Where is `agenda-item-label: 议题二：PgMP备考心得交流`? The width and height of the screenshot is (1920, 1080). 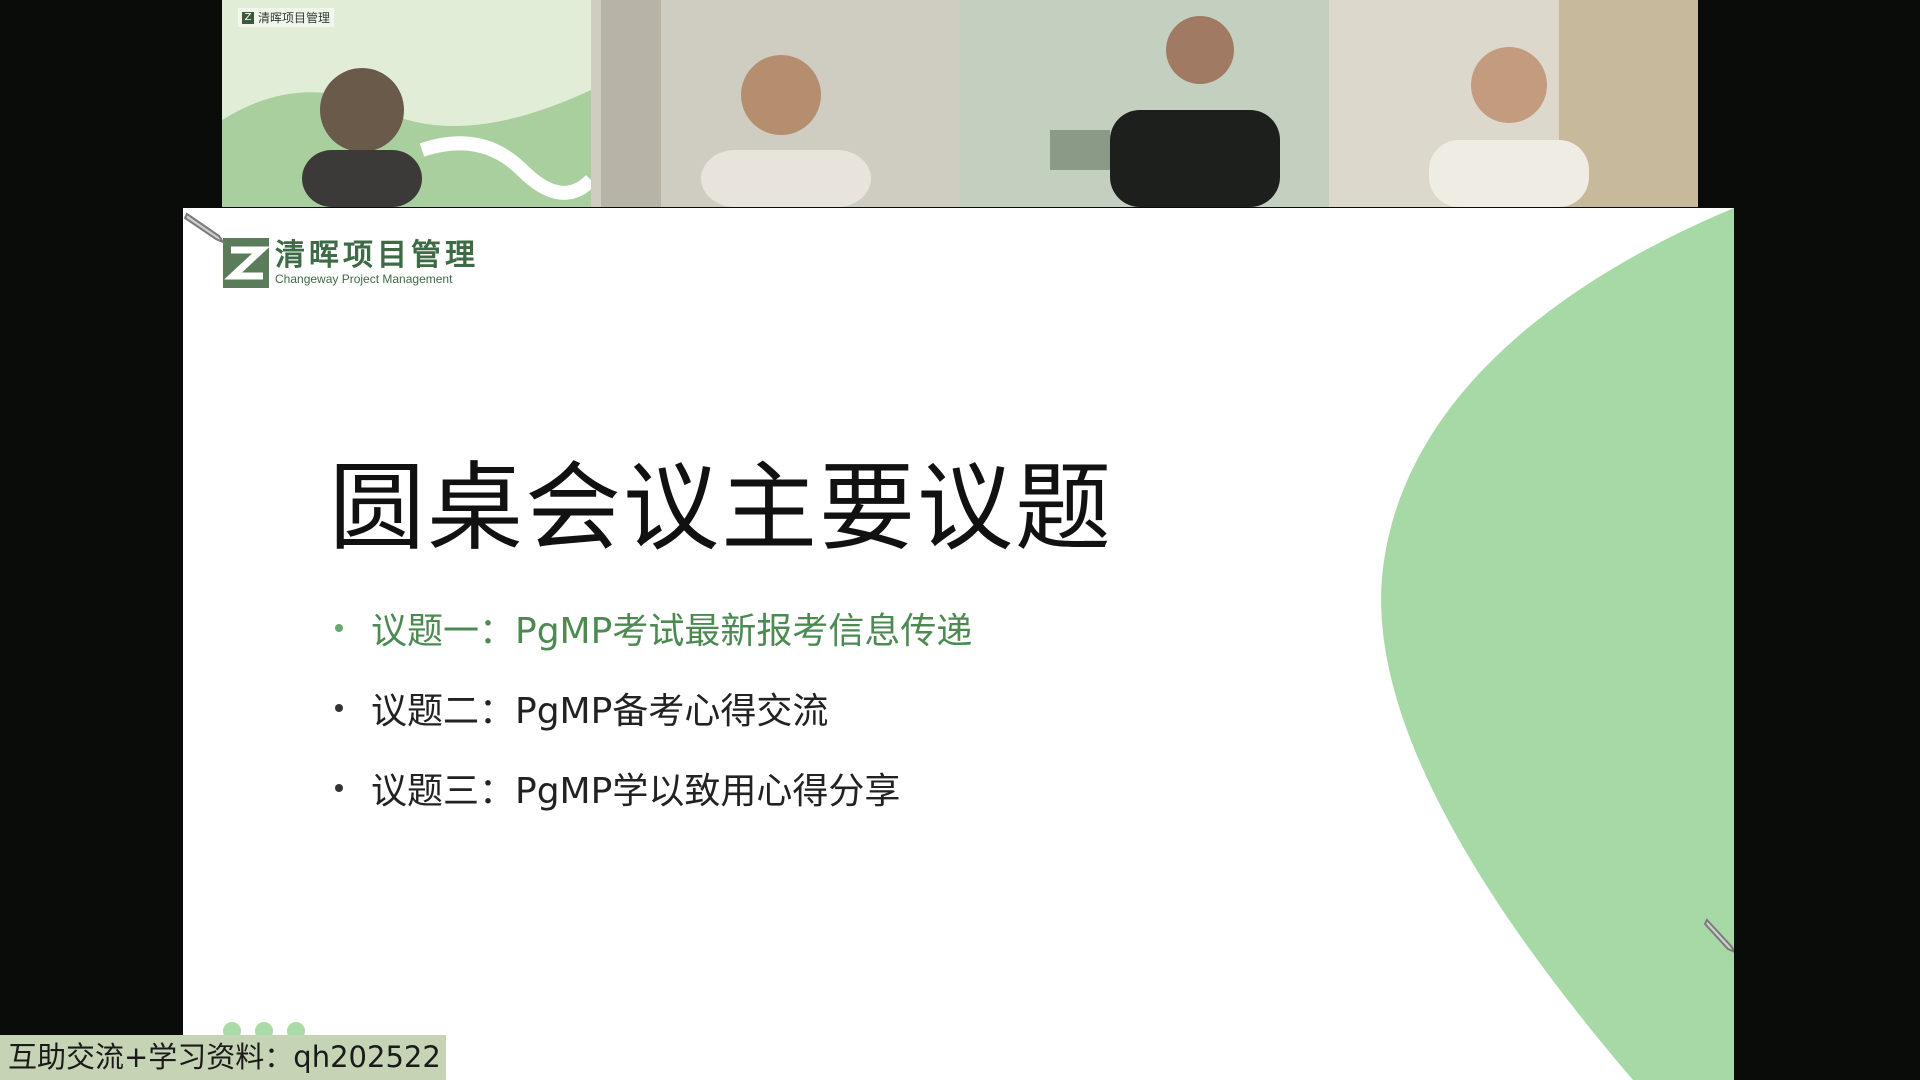 agenda-item-label: 议题二：PgMP备考心得交流 is located at coordinates (600, 711).